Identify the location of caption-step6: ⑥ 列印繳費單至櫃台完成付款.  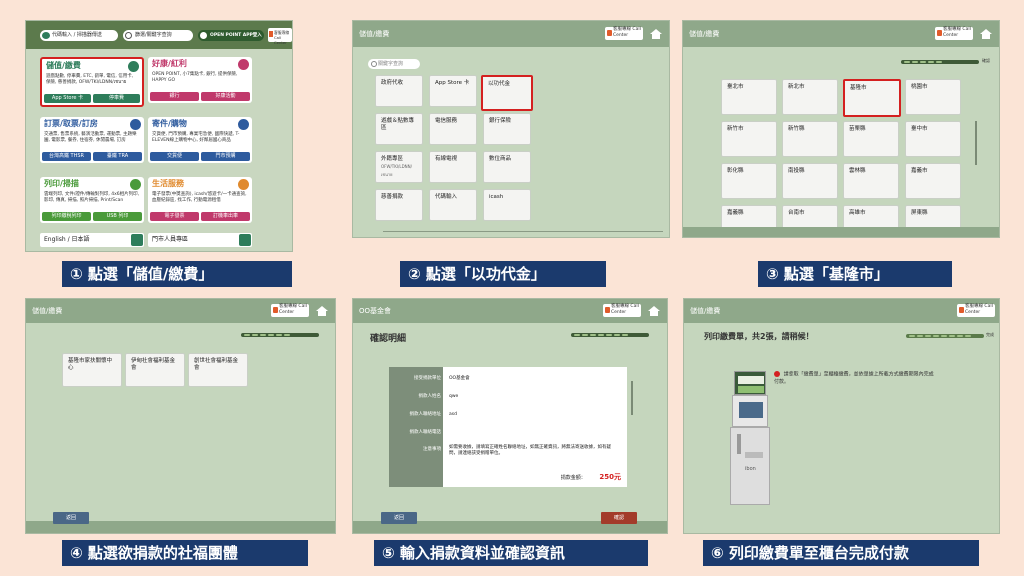
(841, 553).